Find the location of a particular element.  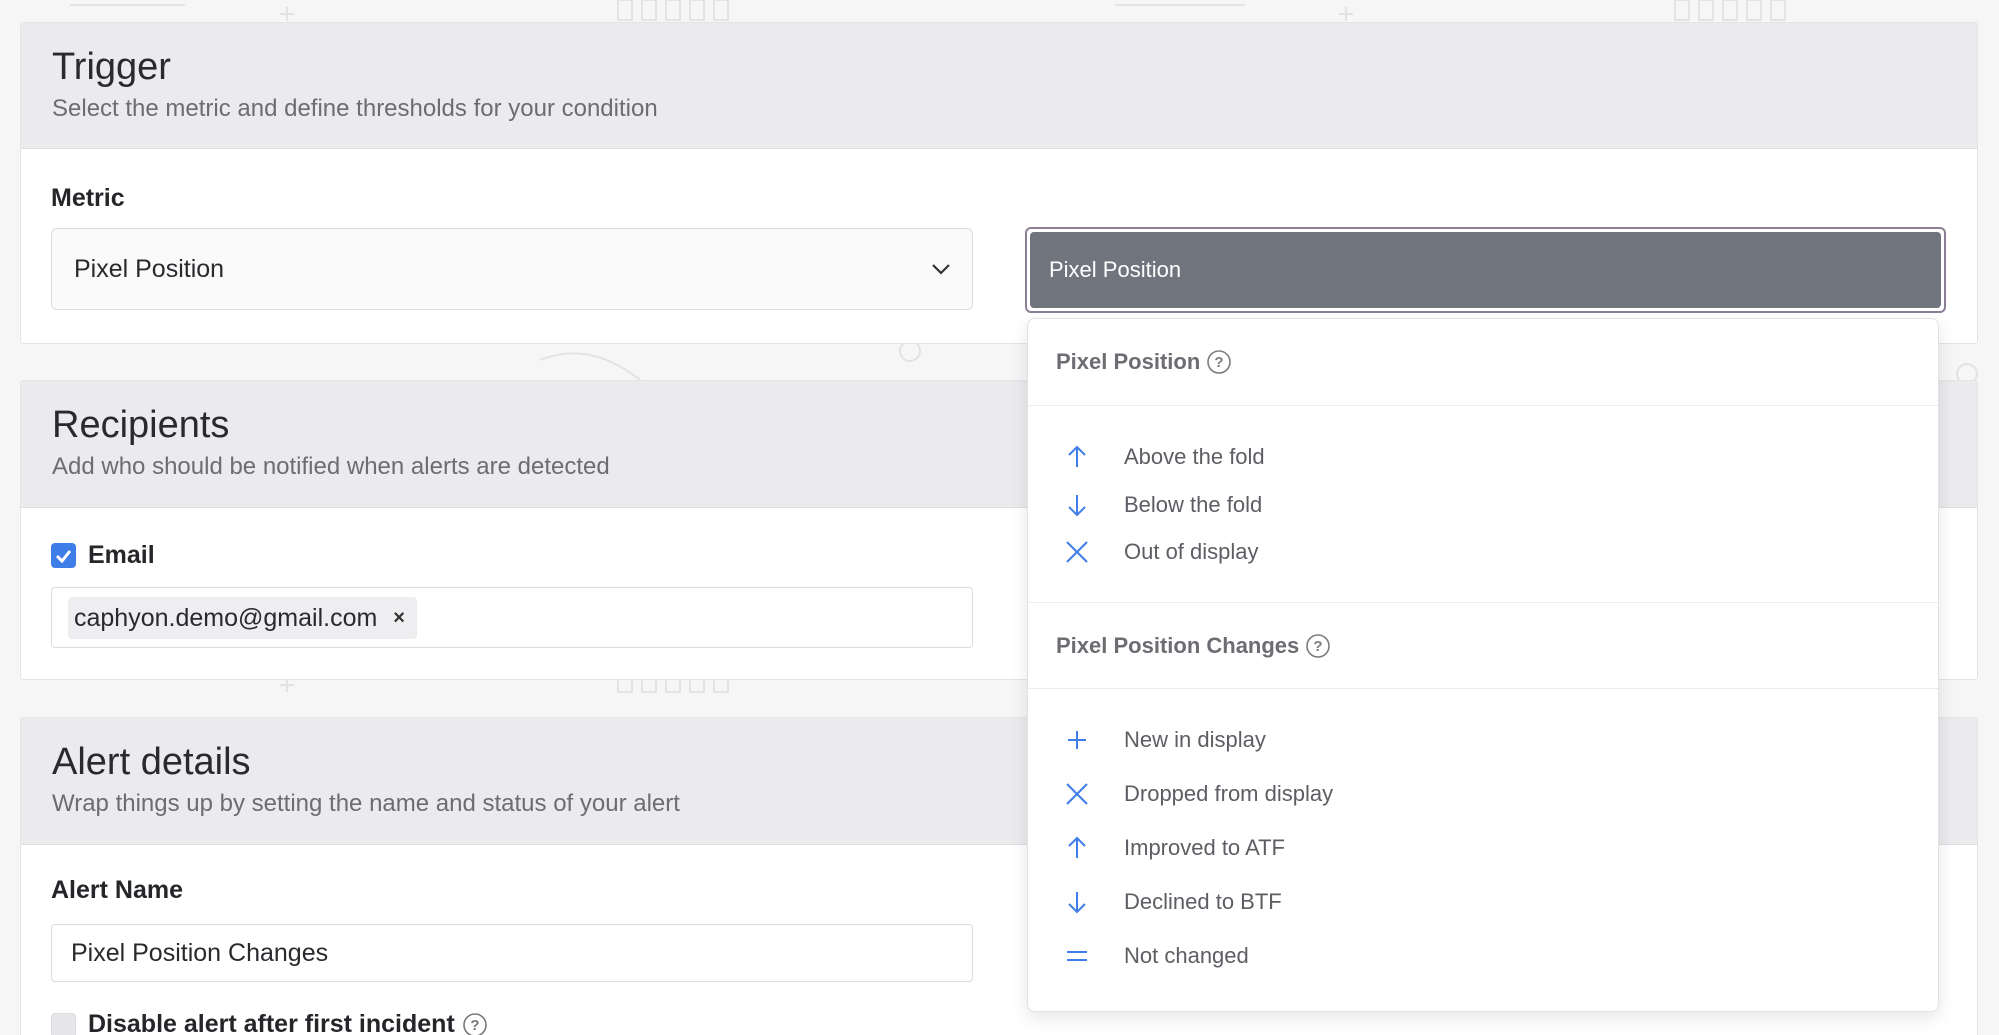

plus-icon is located at coordinates (1077, 740).